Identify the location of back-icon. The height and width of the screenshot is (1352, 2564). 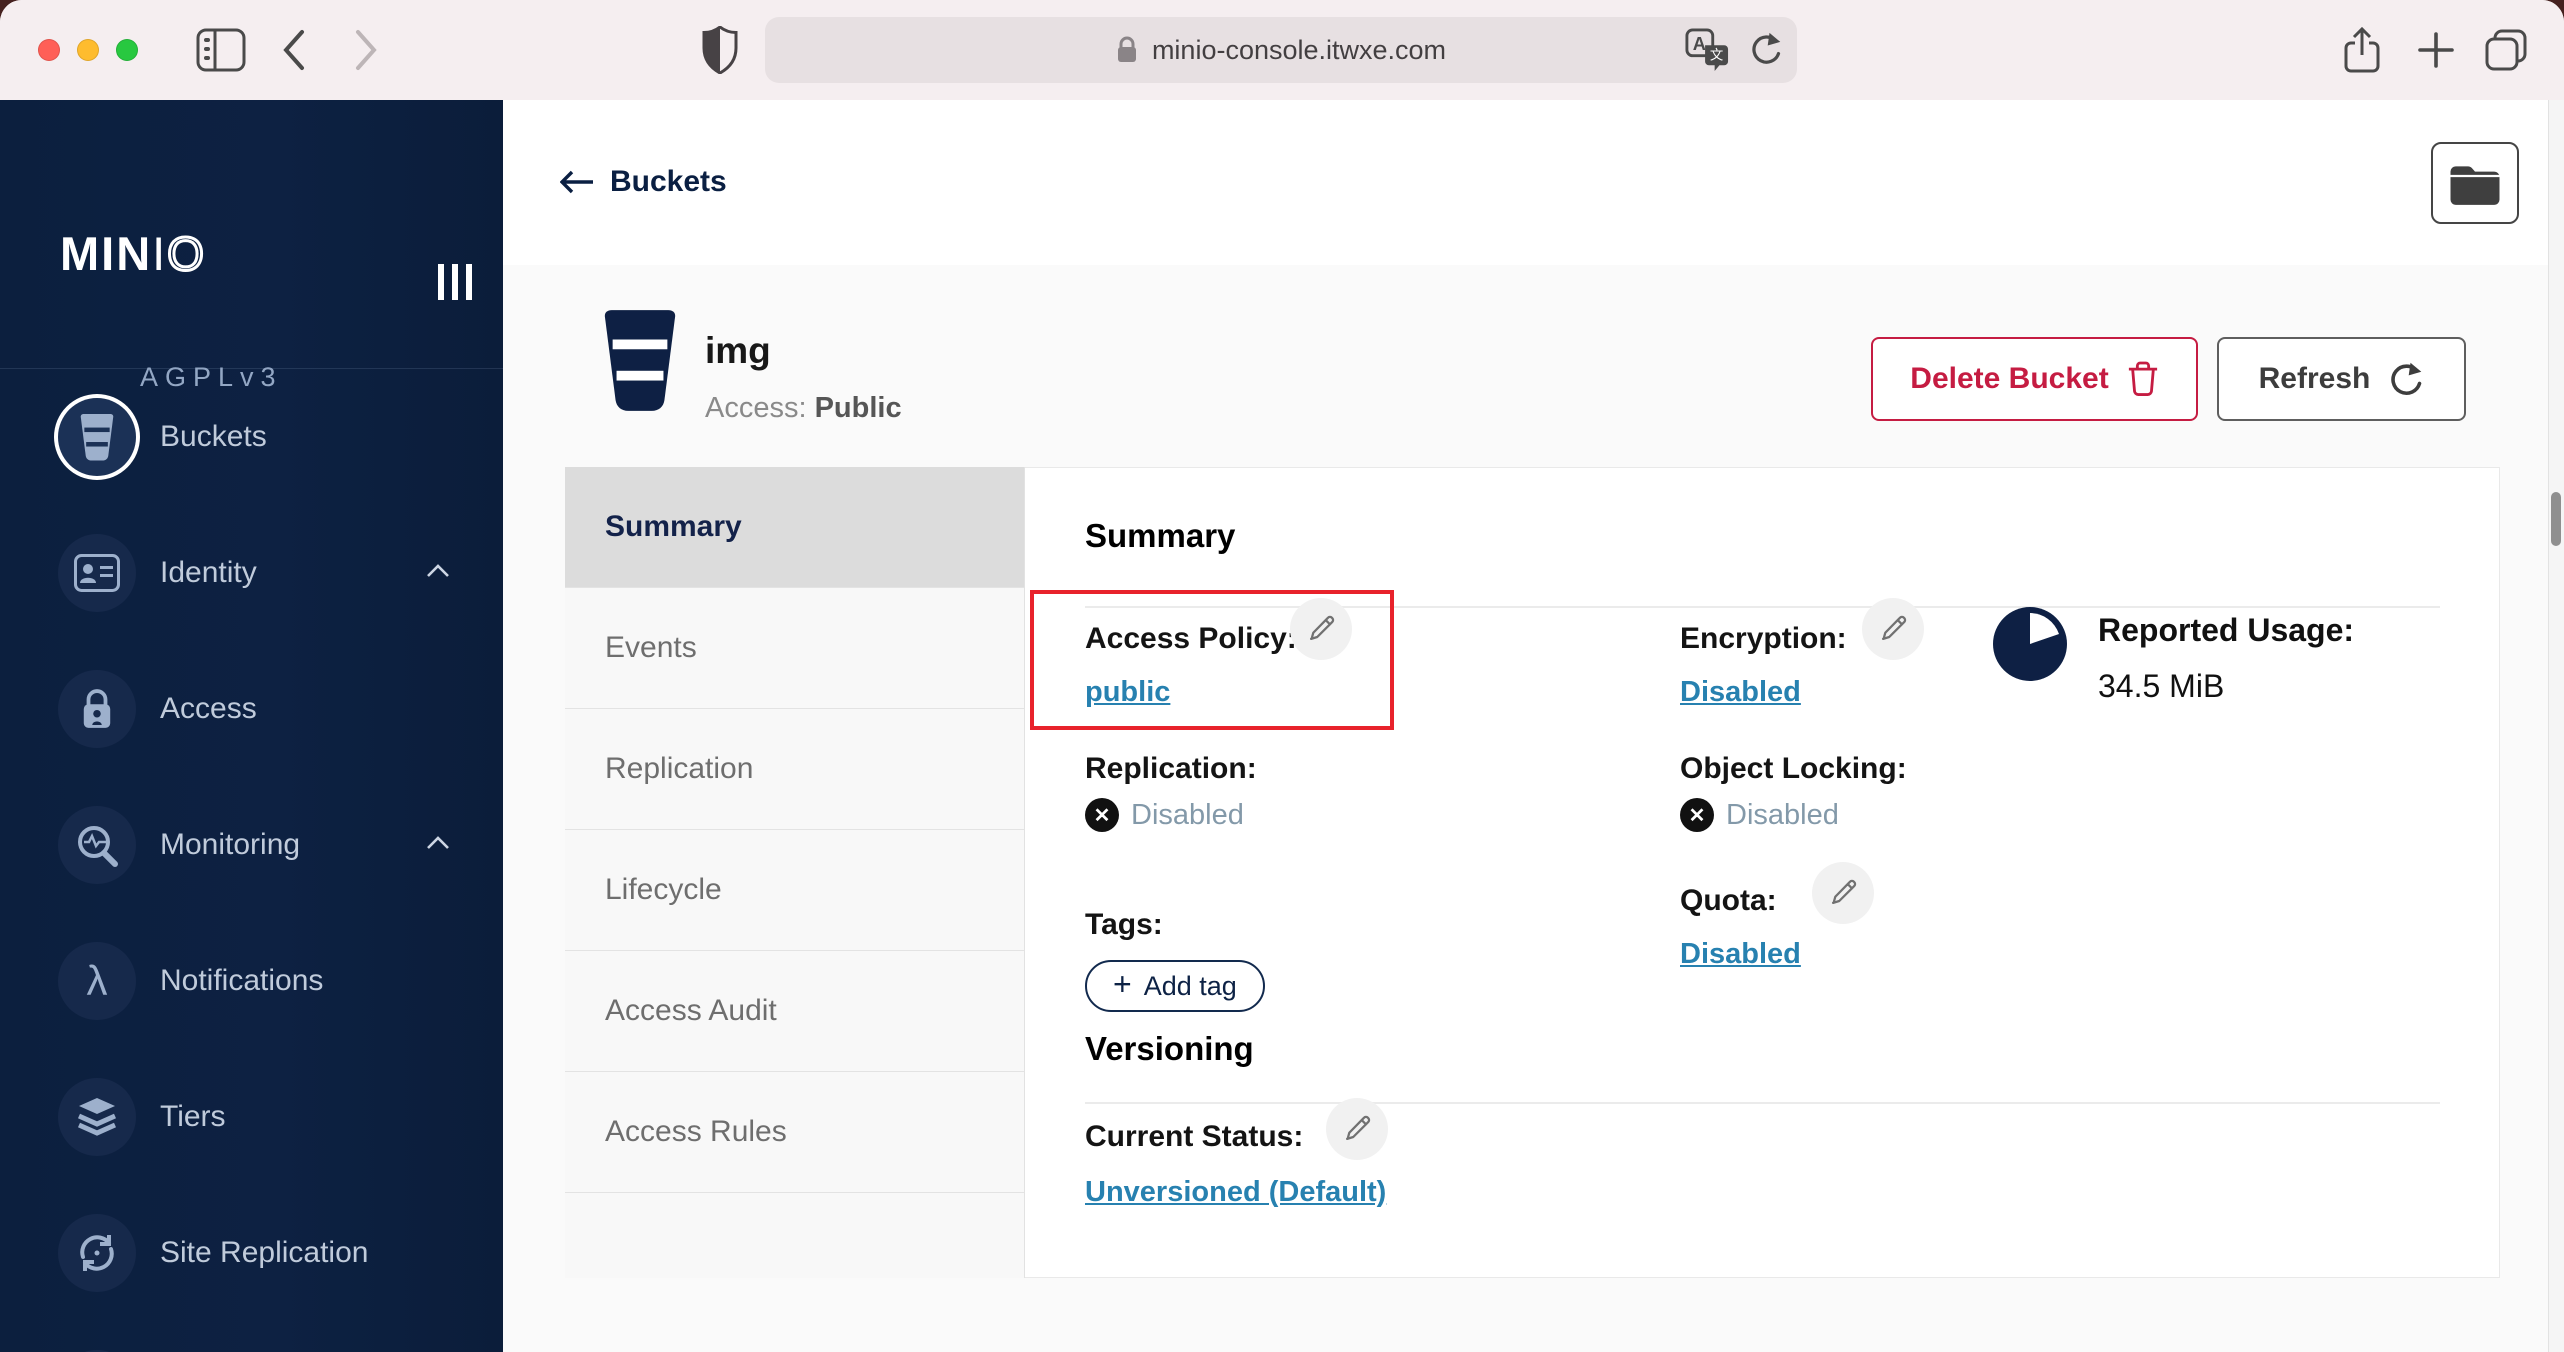
(294, 50).